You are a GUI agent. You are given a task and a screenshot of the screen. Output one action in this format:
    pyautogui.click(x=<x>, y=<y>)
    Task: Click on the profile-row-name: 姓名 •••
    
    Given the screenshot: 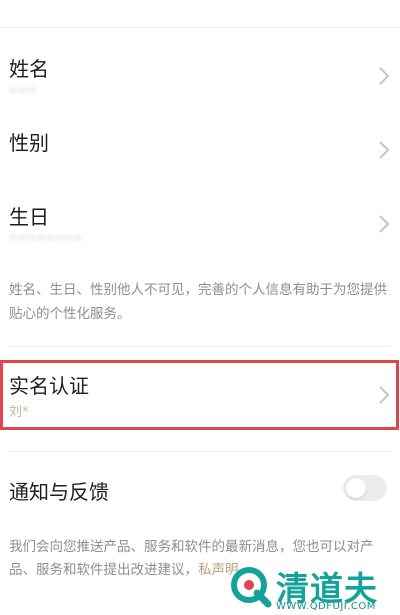 What is the action you would take?
    pyautogui.click(x=200, y=77)
    